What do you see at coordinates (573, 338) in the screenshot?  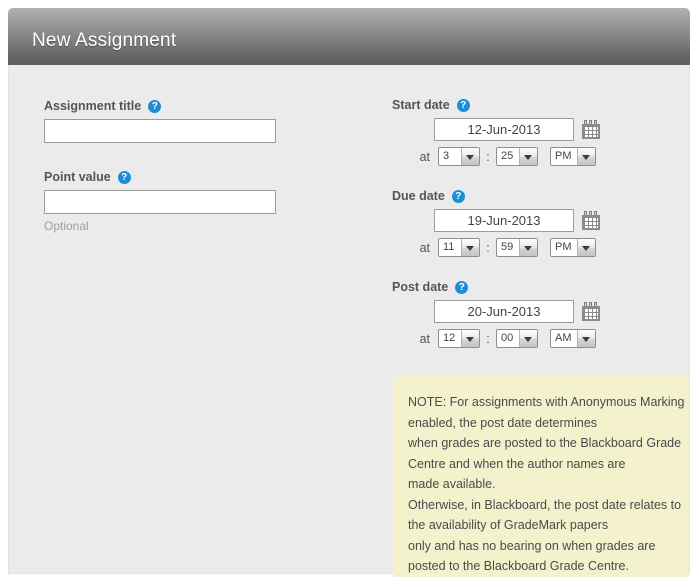 I see `post-meridiem-select: AM` at bounding box center [573, 338].